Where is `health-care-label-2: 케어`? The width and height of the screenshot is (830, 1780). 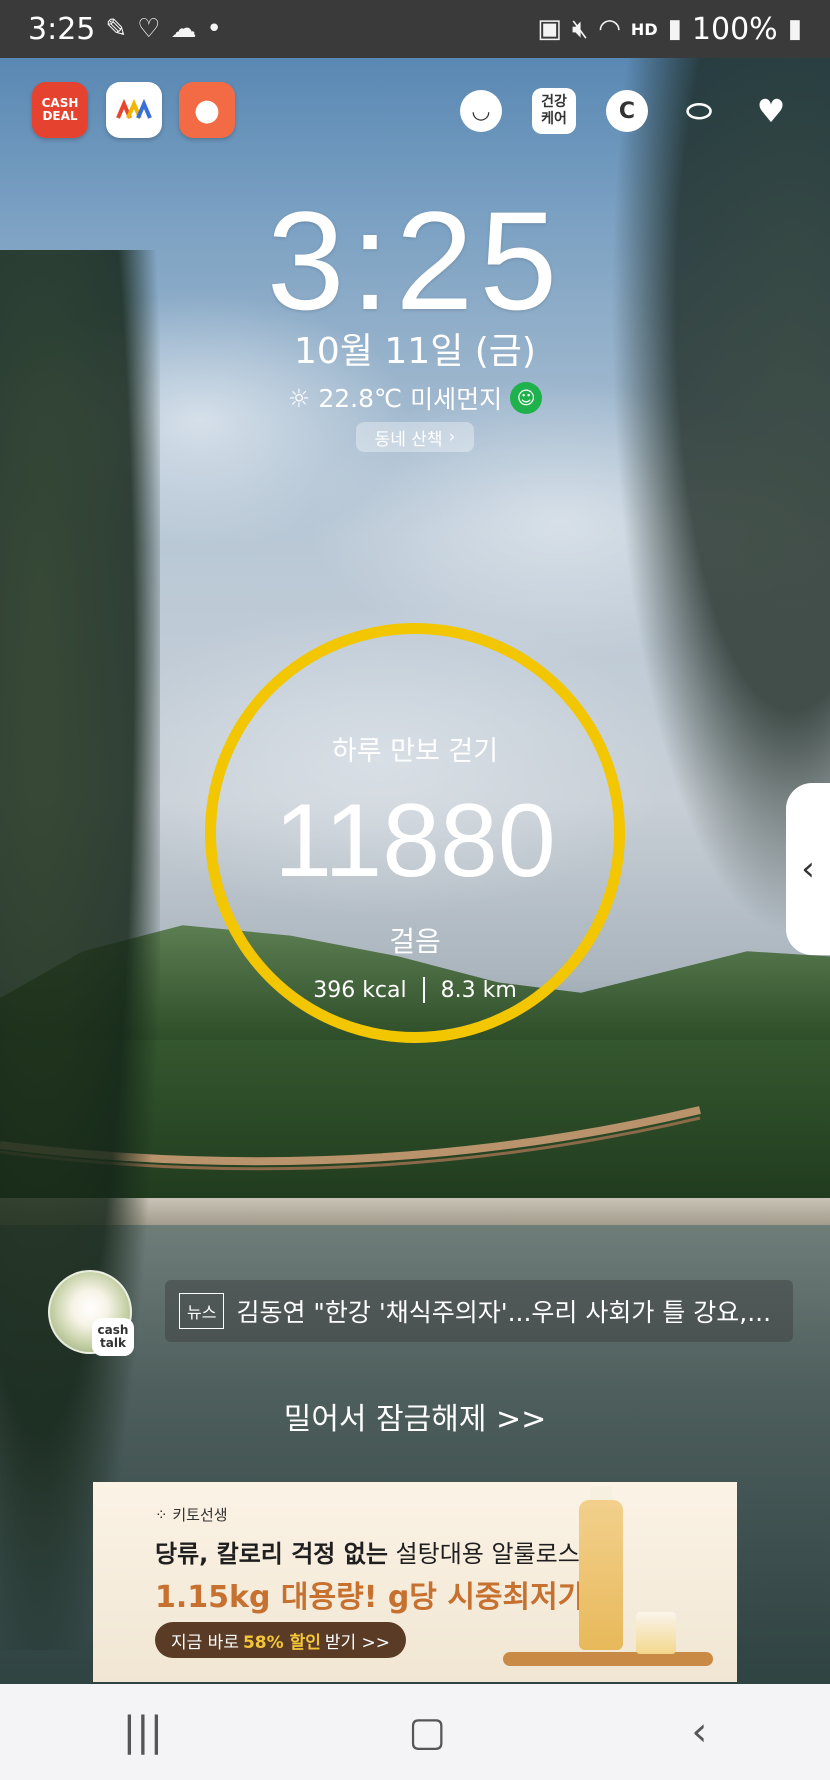 health-care-label-2: 케어 is located at coordinates (554, 119).